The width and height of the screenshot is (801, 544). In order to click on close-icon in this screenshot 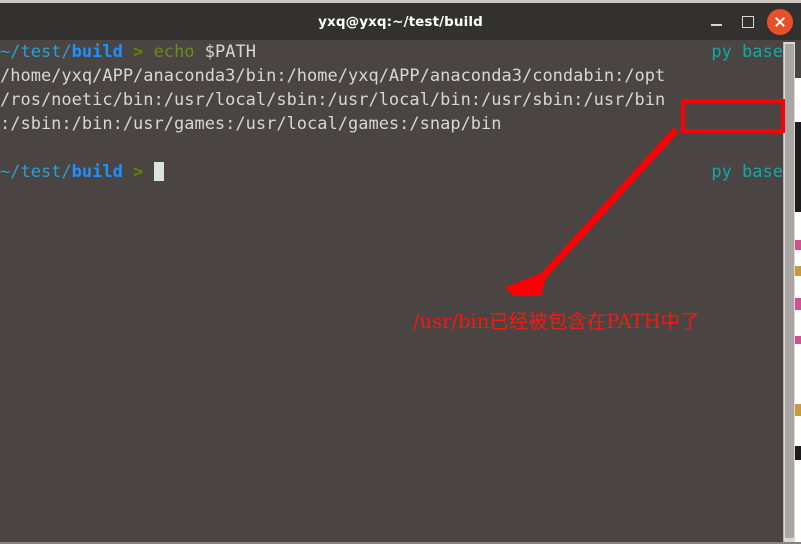, I will do `click(780, 22)`.